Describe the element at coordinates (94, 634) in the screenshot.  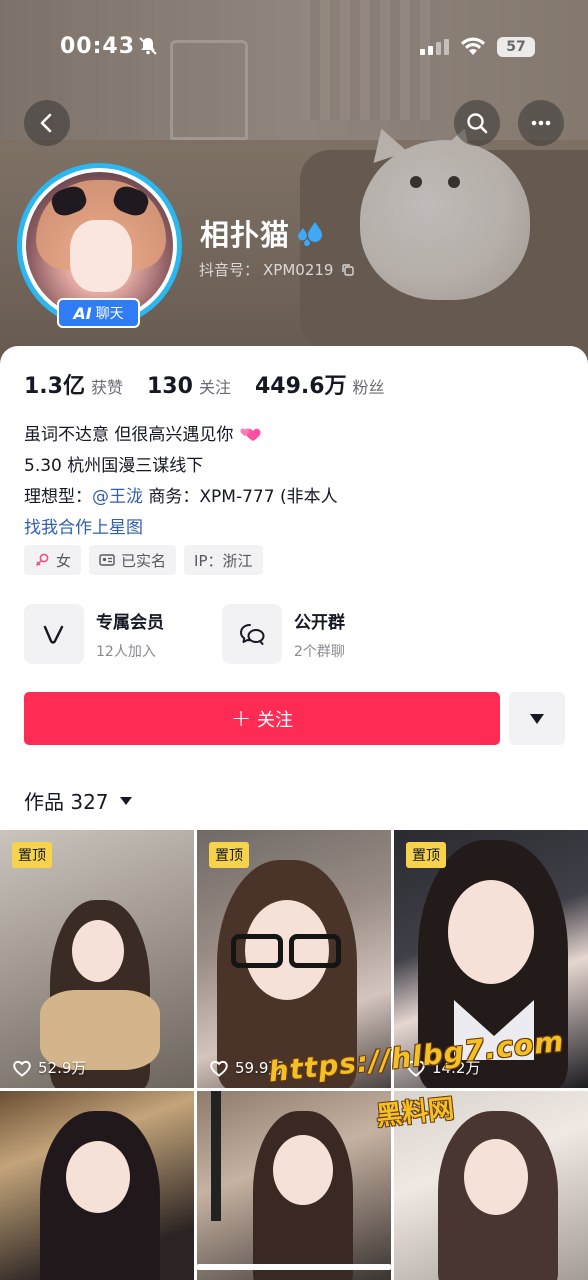
I see `exclusive-membership-entry: 专属会员 12人加入` at that location.